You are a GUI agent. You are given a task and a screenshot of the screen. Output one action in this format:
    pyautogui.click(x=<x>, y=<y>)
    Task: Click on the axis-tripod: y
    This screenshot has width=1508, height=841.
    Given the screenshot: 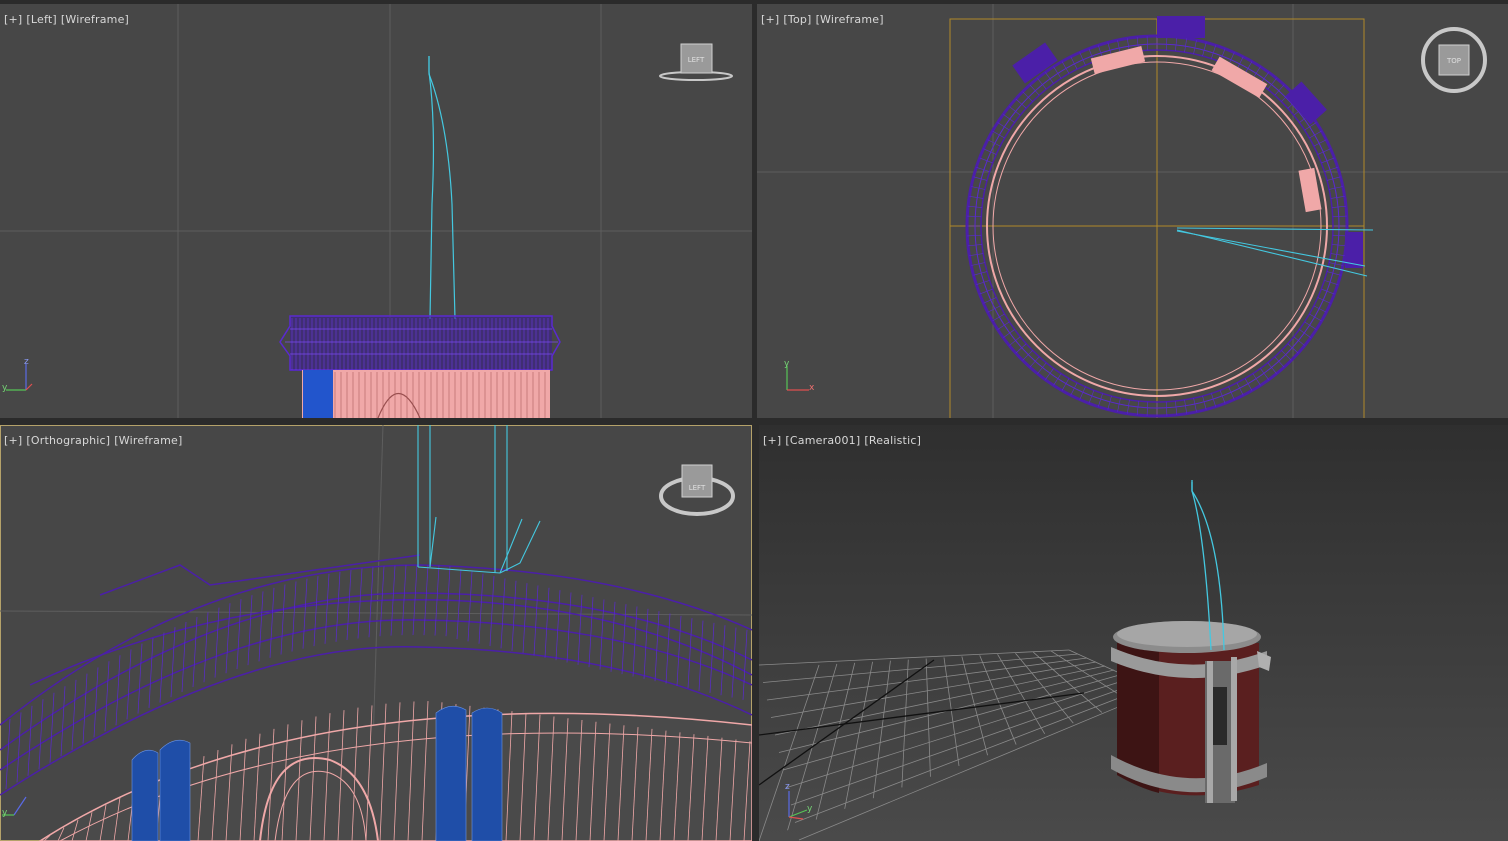 What is the action you would take?
    pyautogui.click(x=14, y=807)
    